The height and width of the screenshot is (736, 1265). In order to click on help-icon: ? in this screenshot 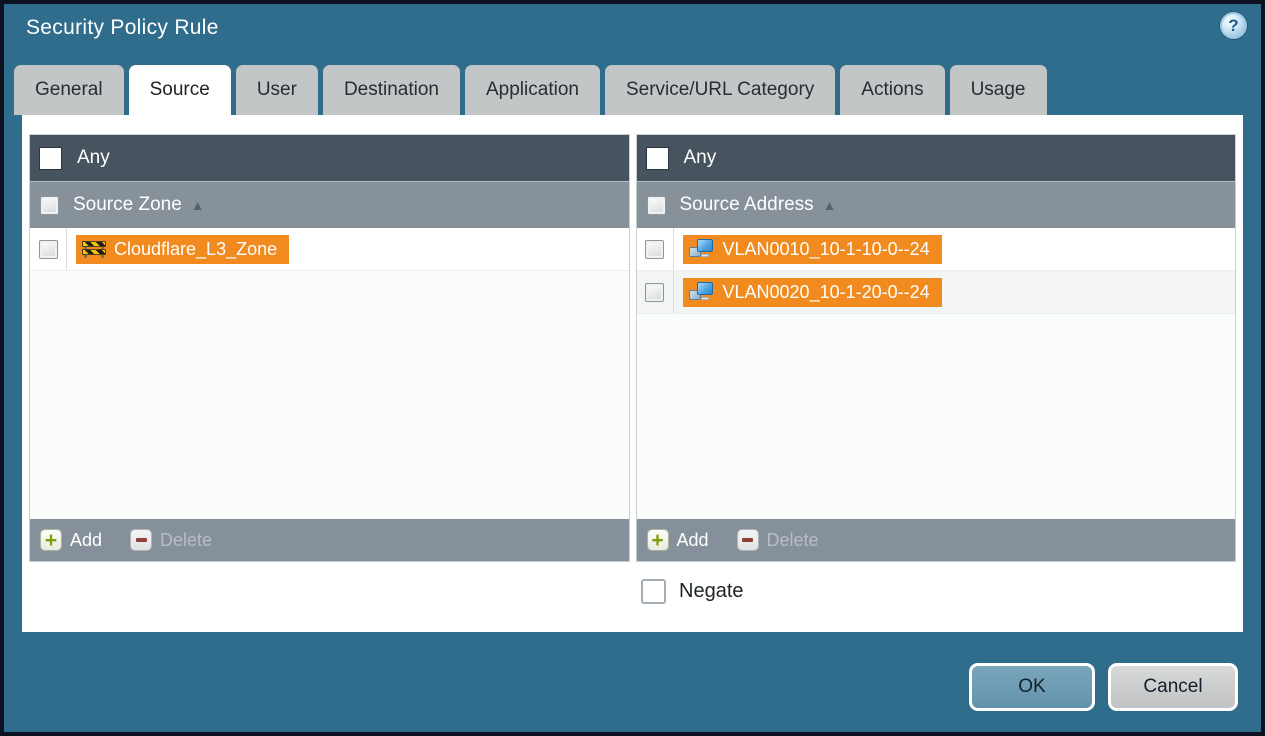, I will do `click(1233, 25)`.